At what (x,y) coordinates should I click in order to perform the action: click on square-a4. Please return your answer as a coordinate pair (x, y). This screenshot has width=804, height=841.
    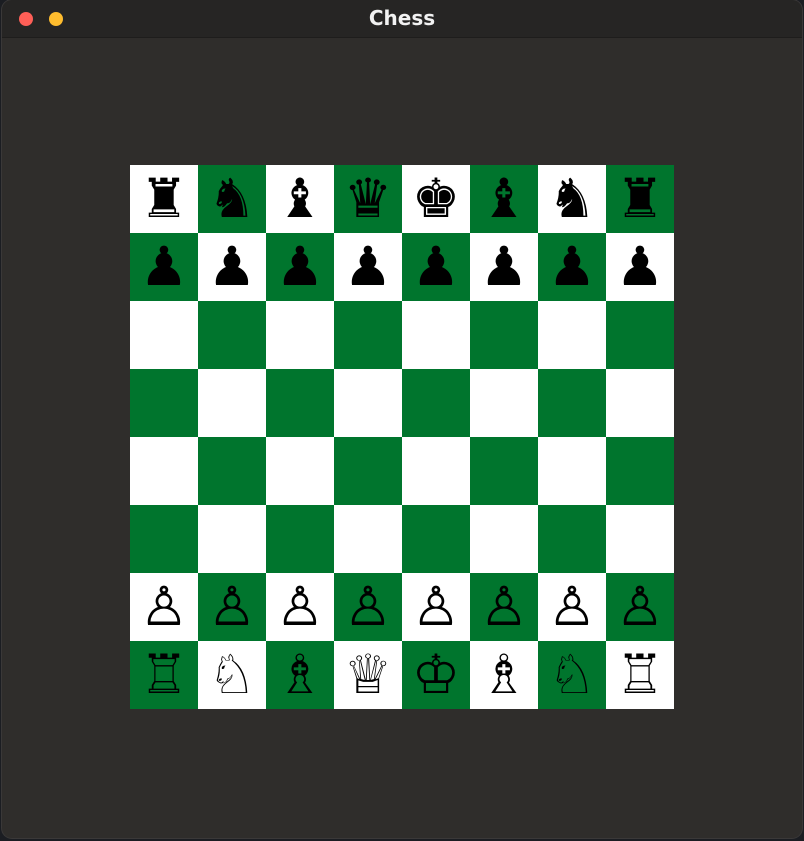
    Looking at the image, I should click on (164, 471).